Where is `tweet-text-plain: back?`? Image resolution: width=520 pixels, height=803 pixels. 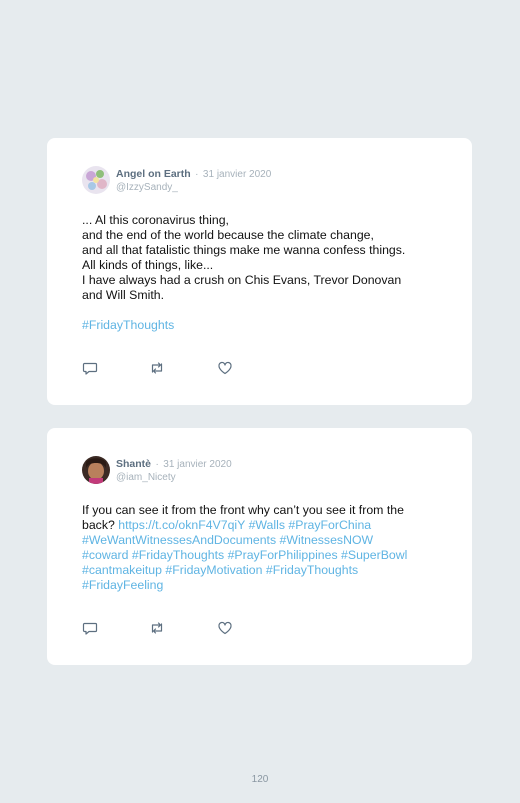
tweet-text-plain: back? is located at coordinates (100, 525).